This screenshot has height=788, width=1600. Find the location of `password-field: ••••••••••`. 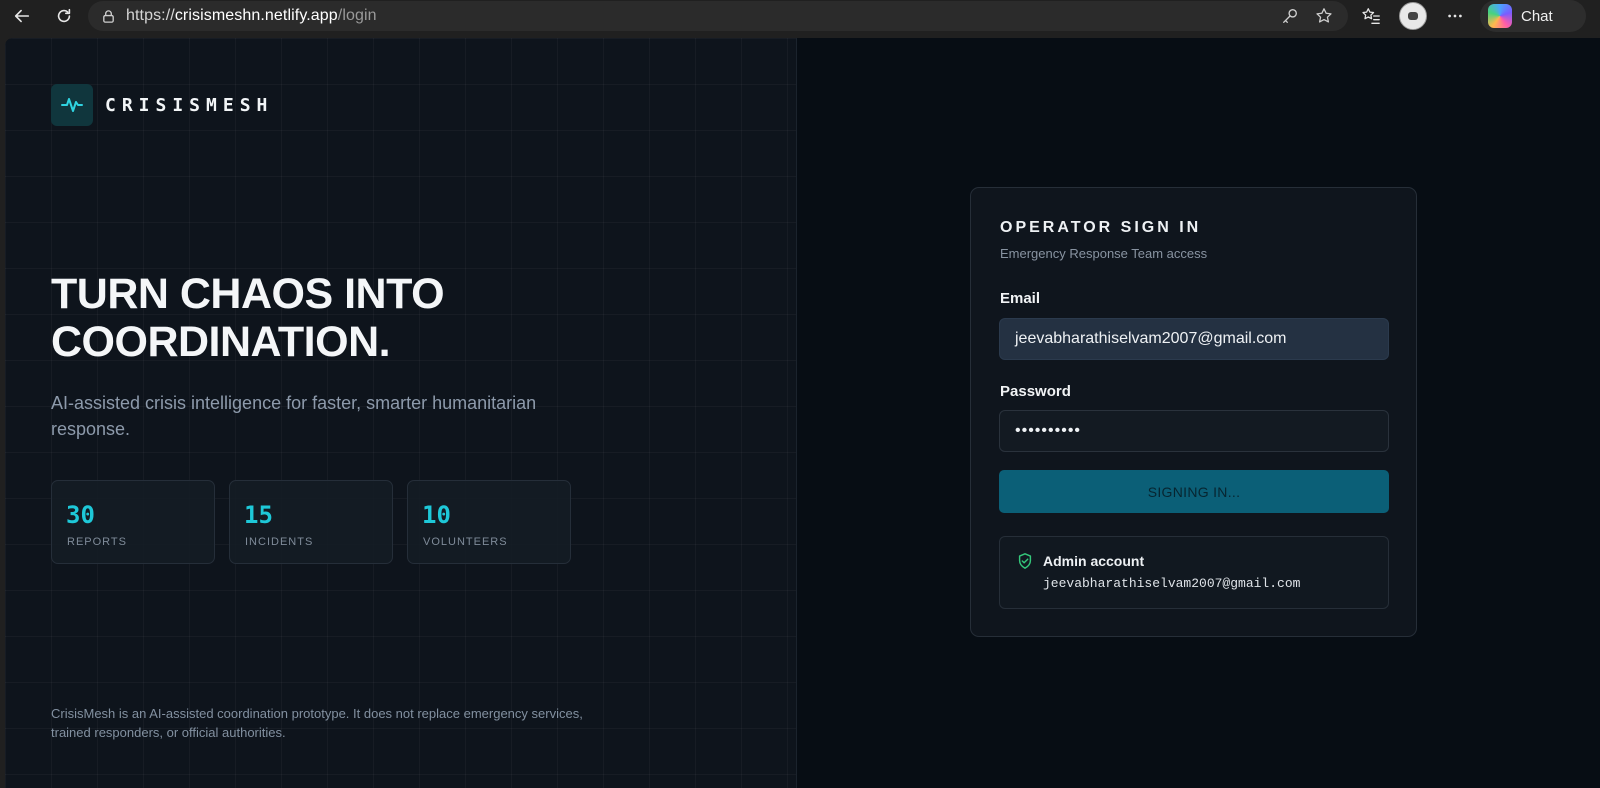

password-field: •••••••••• is located at coordinates (1194, 431).